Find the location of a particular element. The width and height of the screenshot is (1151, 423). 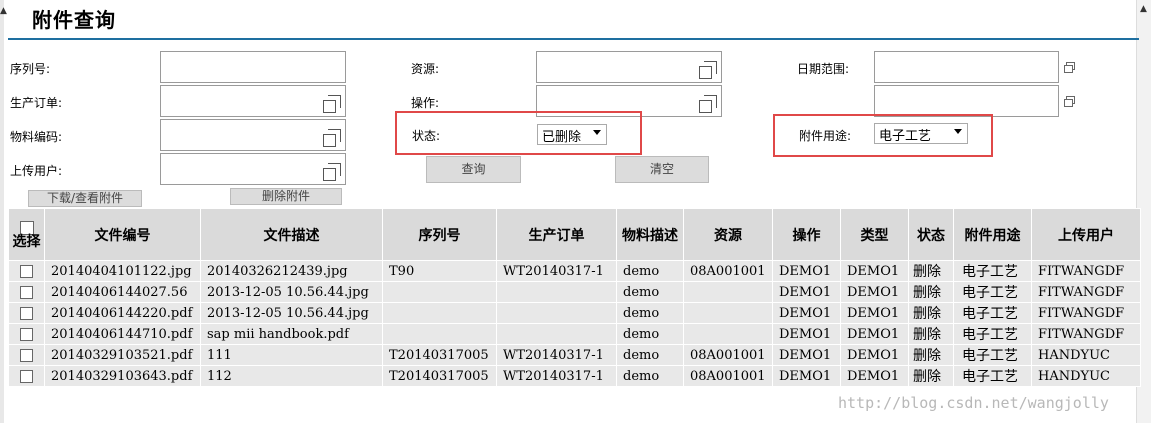

date-start-input is located at coordinates (966, 67).